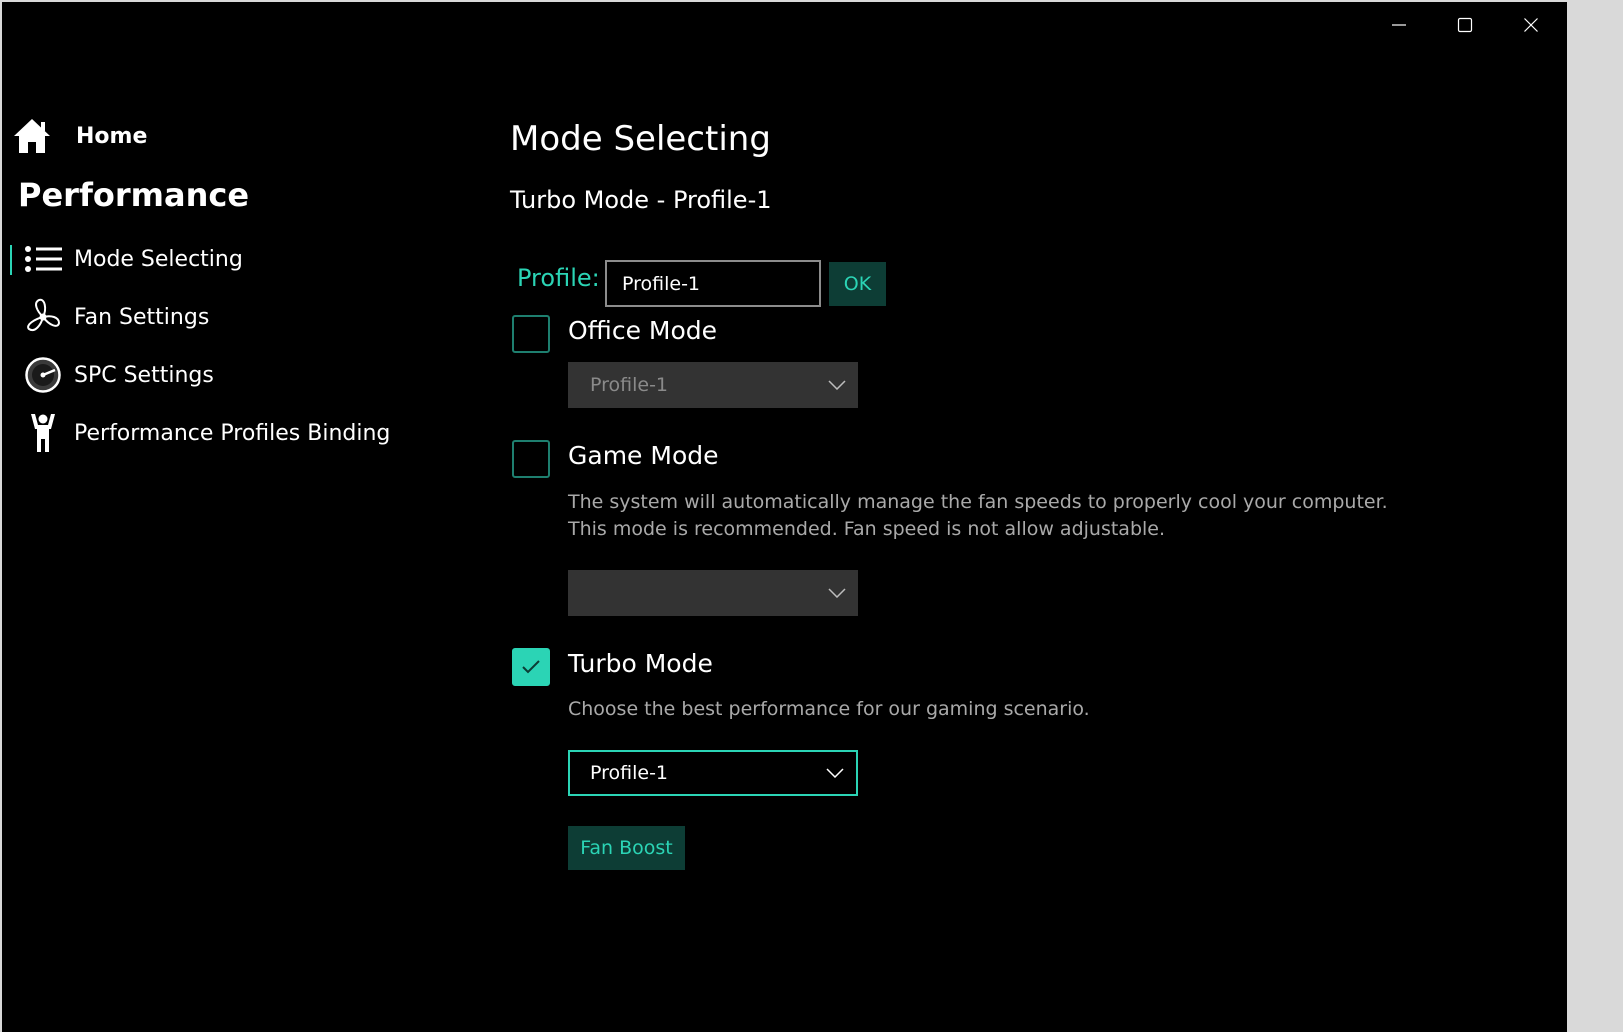 The image size is (1623, 1032). I want to click on maximize-button, so click(1465, 25).